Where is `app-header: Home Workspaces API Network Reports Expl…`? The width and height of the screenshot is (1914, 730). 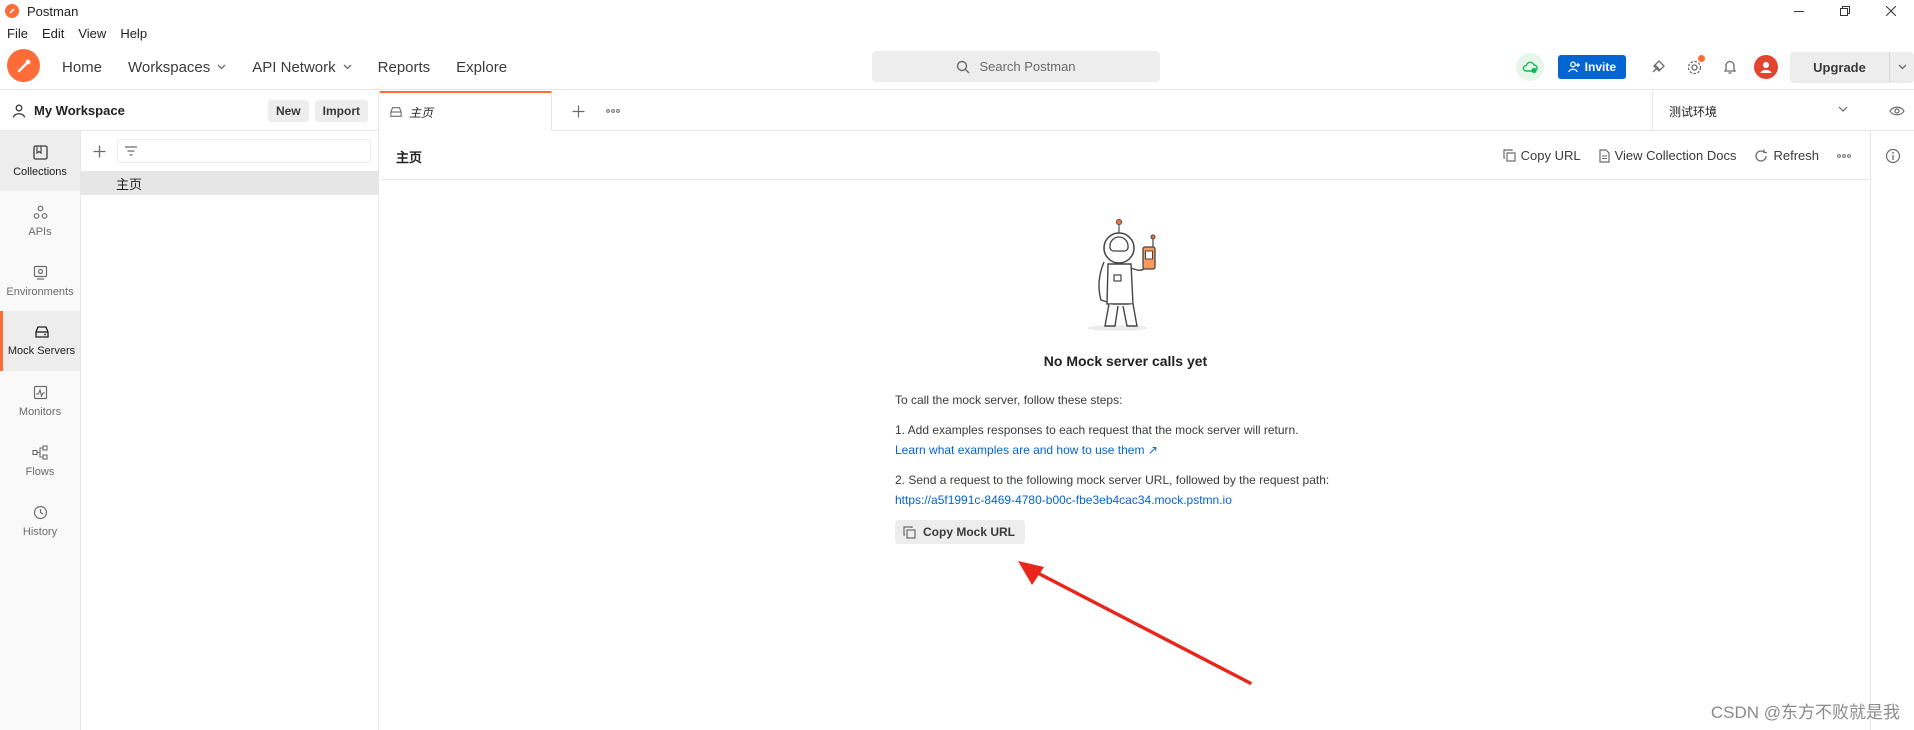
app-header: Home Workspaces API Network Reports Expl… is located at coordinates (957, 67).